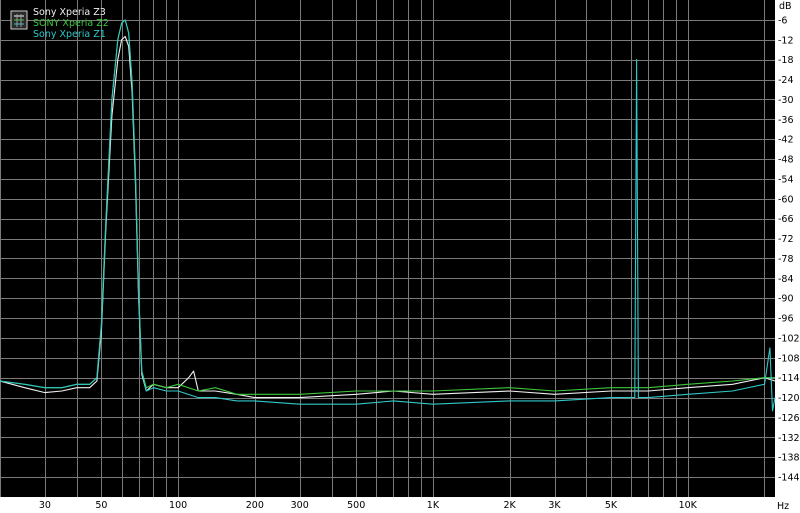 The width and height of the screenshot is (800, 513). I want to click on y-tick-label: -18, so click(786, 60).